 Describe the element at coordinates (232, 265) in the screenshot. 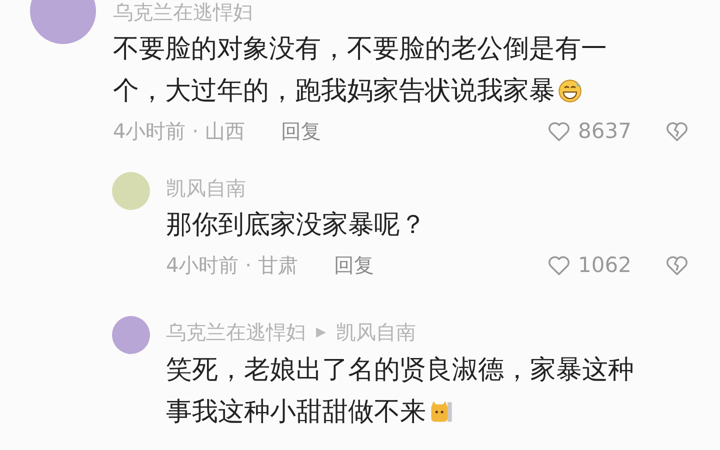

I see `timestamp-location: 4小时前 · 甘肃` at that location.